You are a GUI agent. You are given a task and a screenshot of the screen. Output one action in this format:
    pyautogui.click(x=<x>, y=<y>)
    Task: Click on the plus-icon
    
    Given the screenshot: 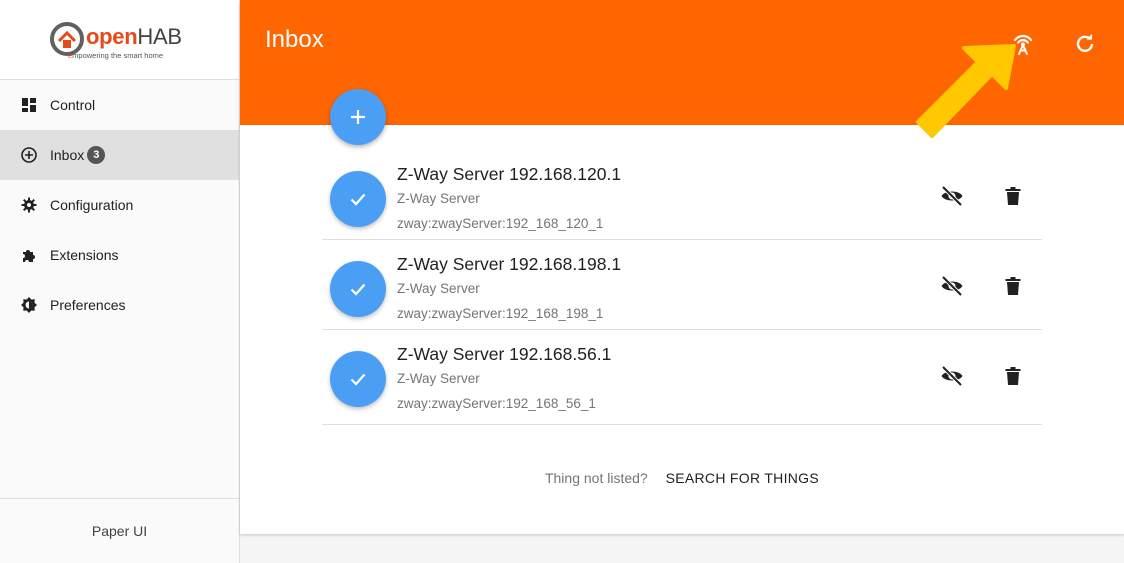 What is the action you would take?
    pyautogui.click(x=358, y=117)
    